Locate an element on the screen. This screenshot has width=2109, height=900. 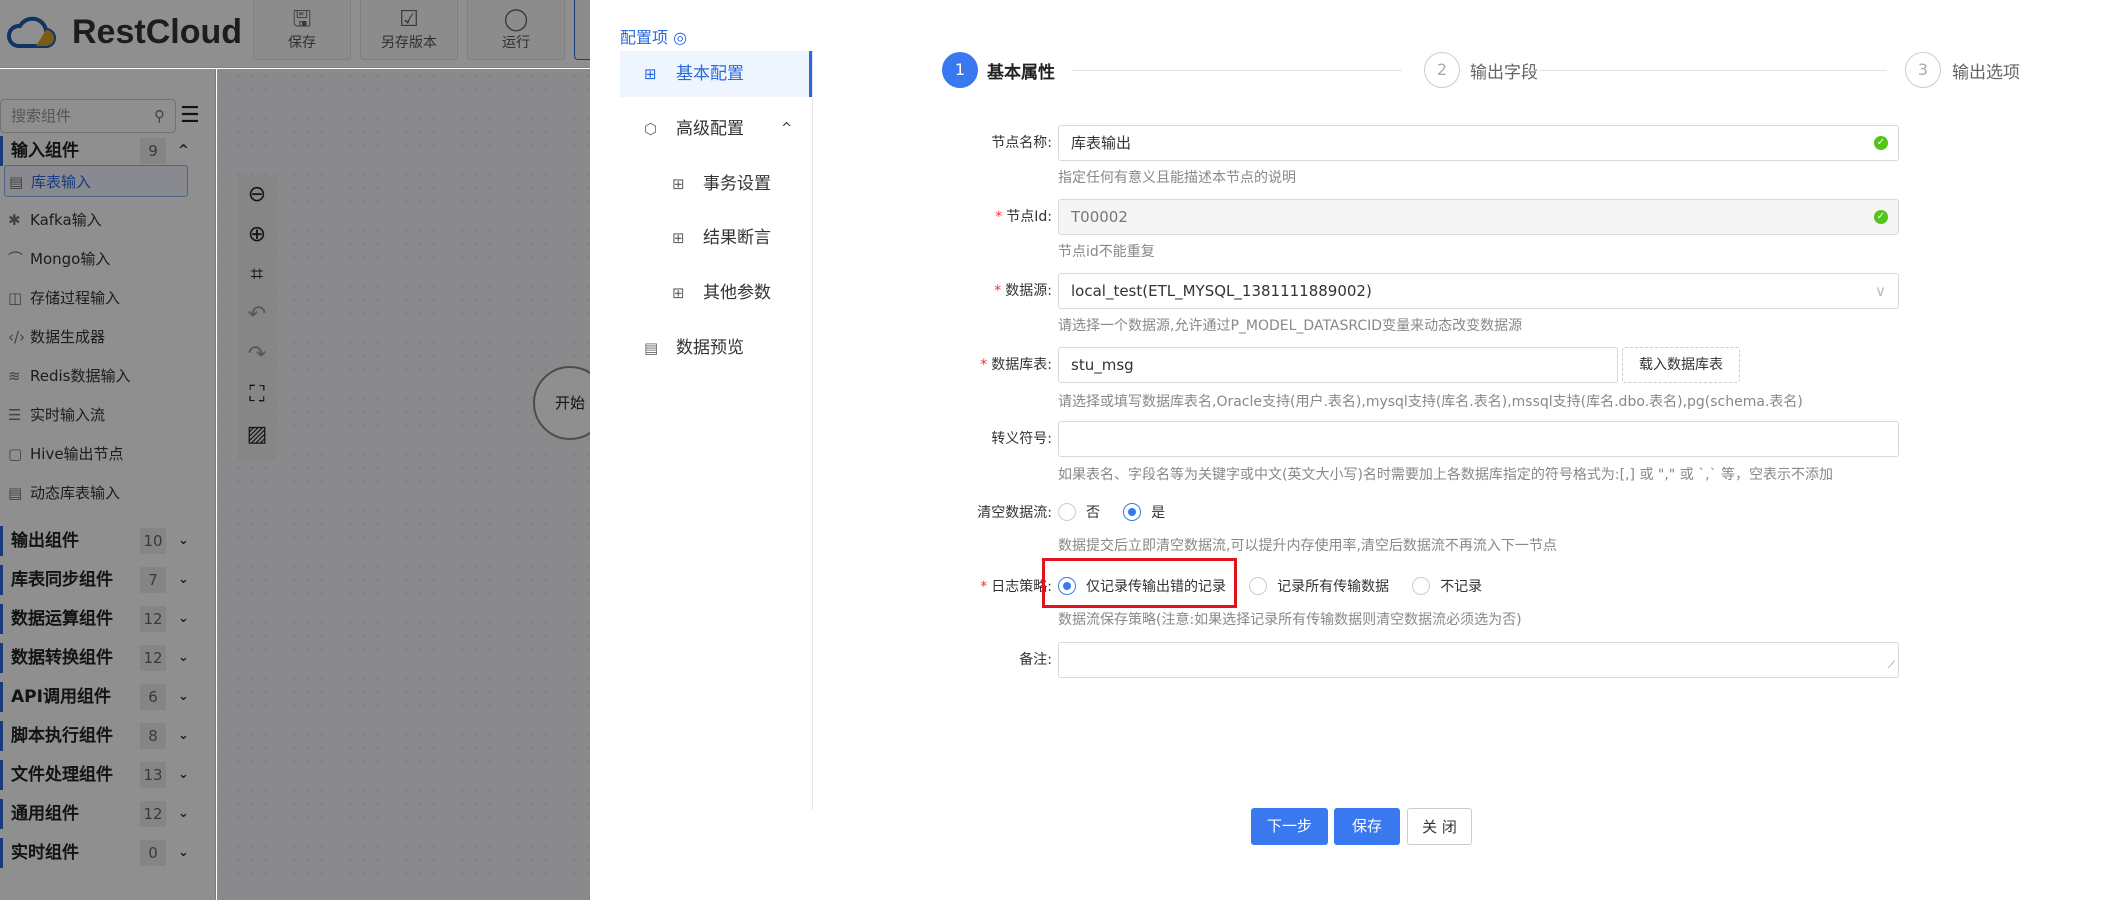
component-group: 数据转换组件 12 ⌄ is located at coordinates (100, 658).